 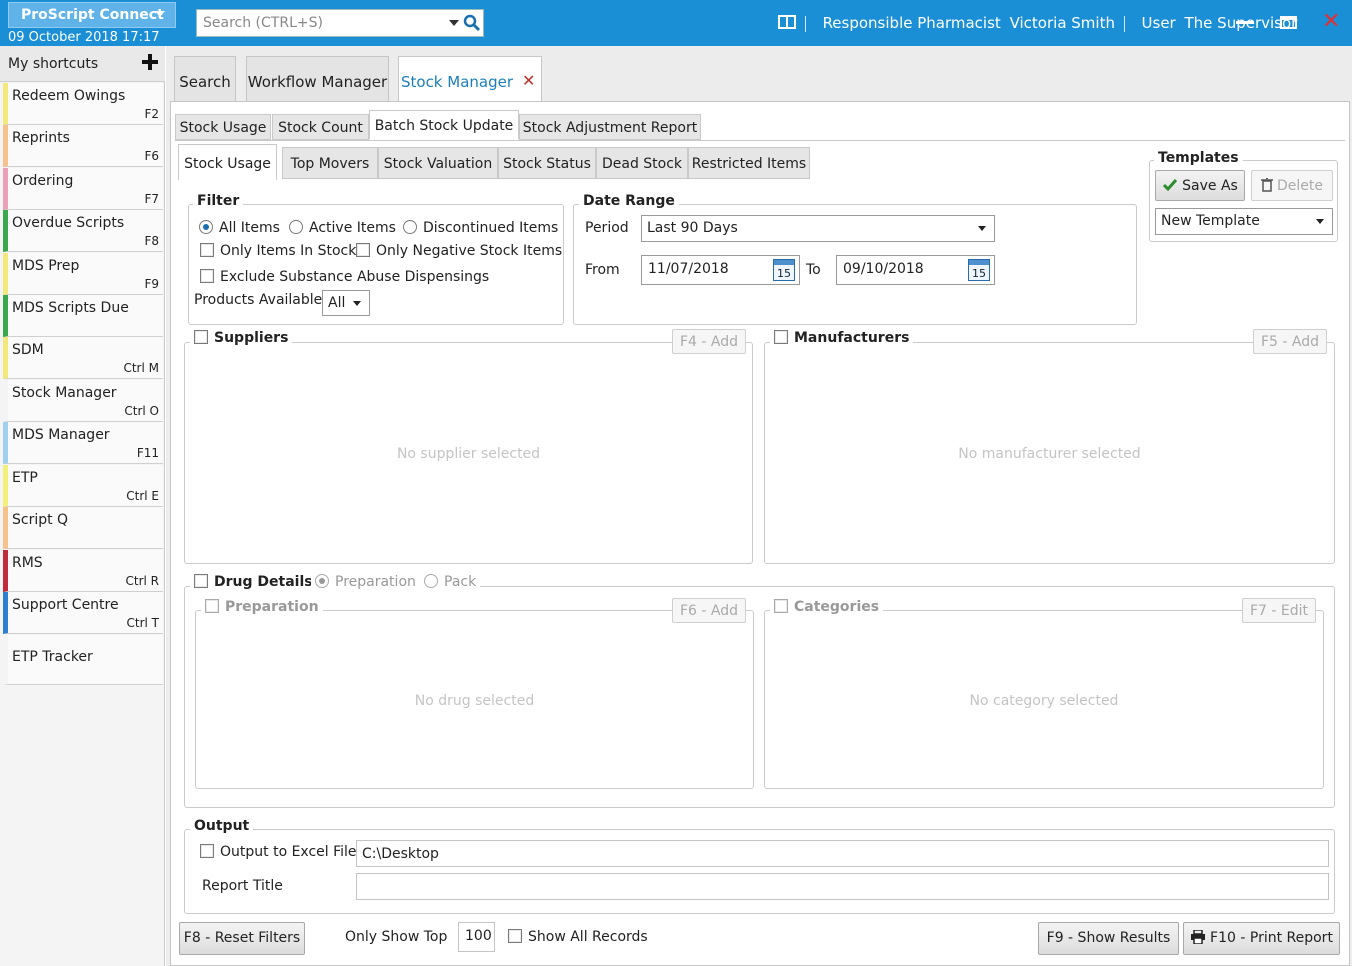 What do you see at coordinates (842, 886) in the screenshot?
I see `report-title-field` at bounding box center [842, 886].